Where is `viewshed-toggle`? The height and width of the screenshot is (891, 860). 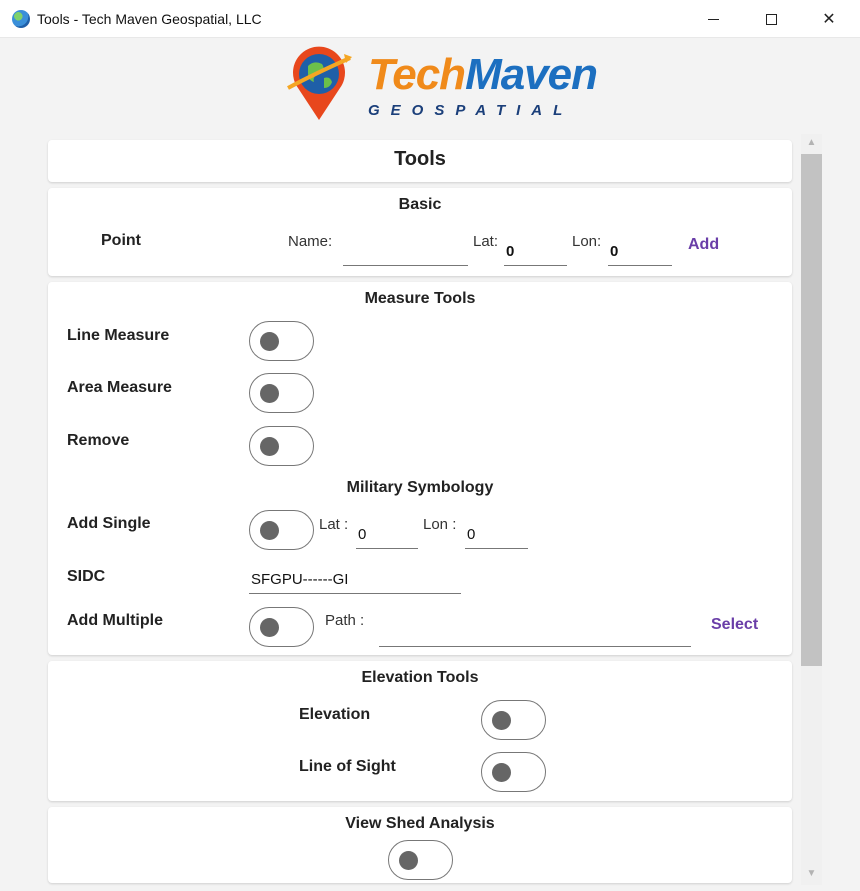 viewshed-toggle is located at coordinates (420, 860).